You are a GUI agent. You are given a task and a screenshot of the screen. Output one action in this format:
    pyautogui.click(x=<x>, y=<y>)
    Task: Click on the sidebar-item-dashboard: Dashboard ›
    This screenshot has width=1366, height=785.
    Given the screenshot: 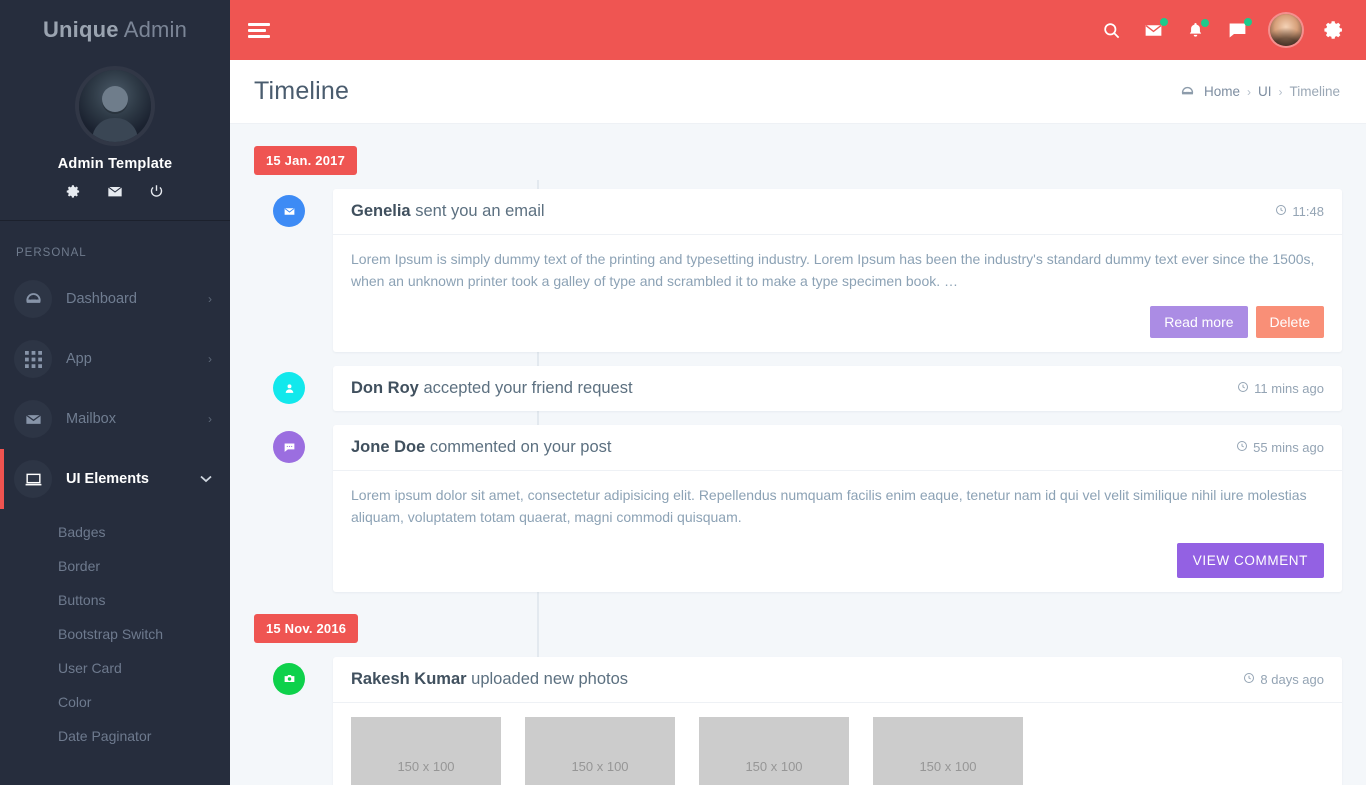 What is the action you would take?
    pyautogui.click(x=115, y=299)
    